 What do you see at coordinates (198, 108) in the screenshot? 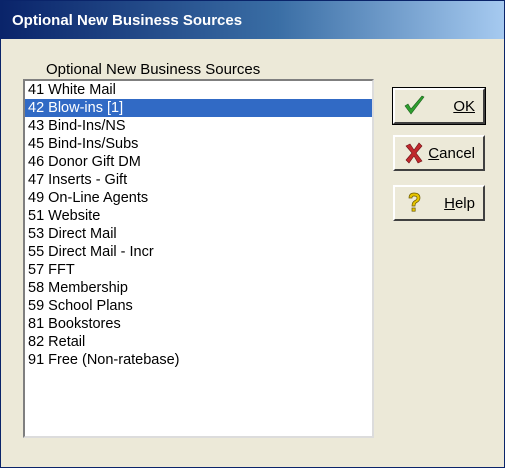
I see `list-item: 42 Blow-ins [1]` at bounding box center [198, 108].